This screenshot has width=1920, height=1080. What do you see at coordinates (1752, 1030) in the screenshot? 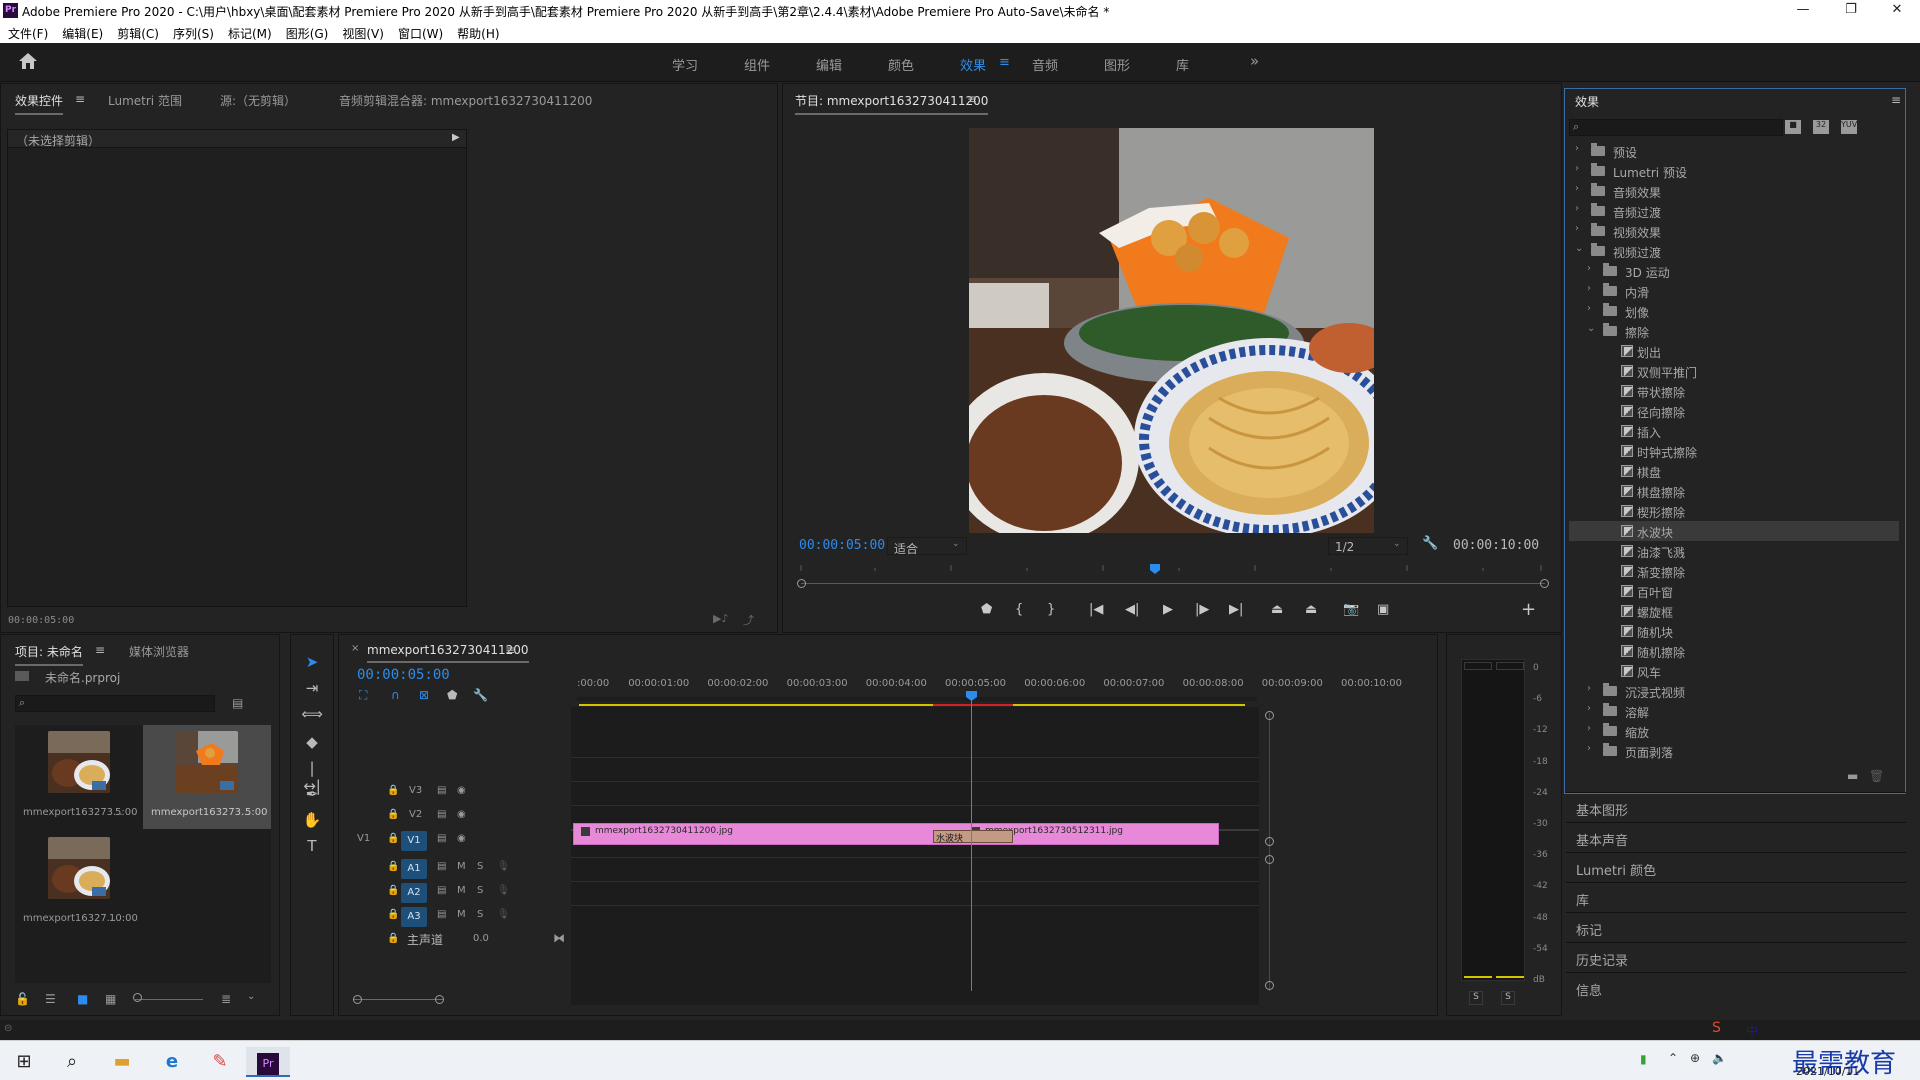
I see `ime-mode: 中` at bounding box center [1752, 1030].